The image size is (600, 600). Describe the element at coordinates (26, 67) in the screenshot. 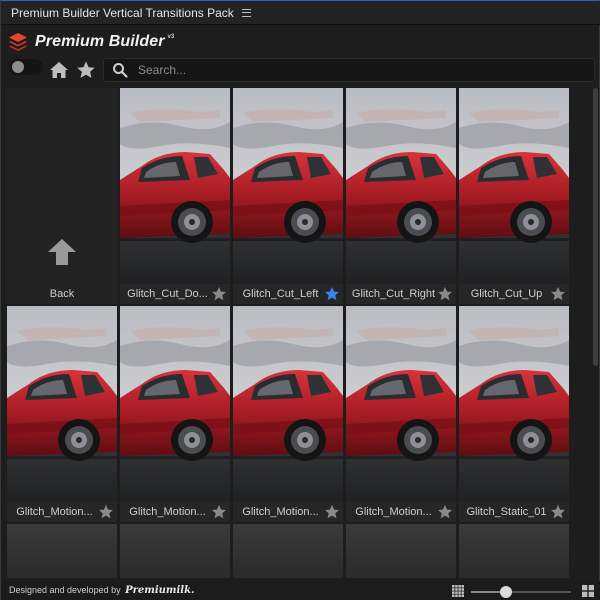

I see `mode-toggle` at that location.